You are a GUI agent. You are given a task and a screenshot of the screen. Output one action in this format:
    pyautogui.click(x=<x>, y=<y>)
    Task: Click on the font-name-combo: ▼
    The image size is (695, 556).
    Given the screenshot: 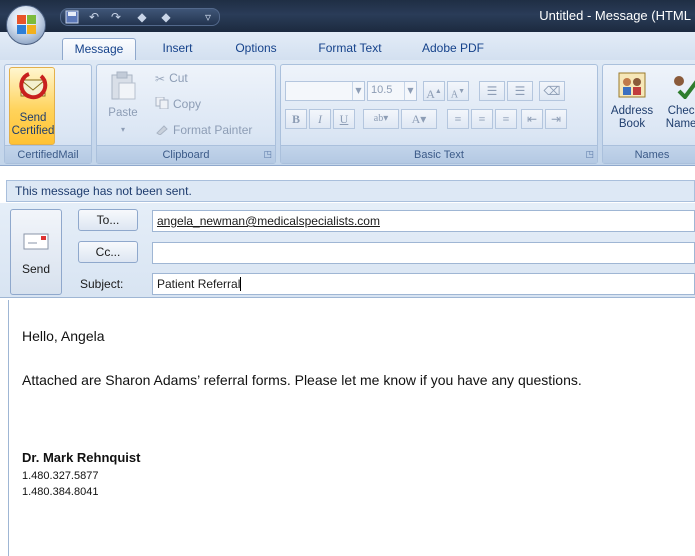 What is the action you would take?
    pyautogui.click(x=325, y=91)
    